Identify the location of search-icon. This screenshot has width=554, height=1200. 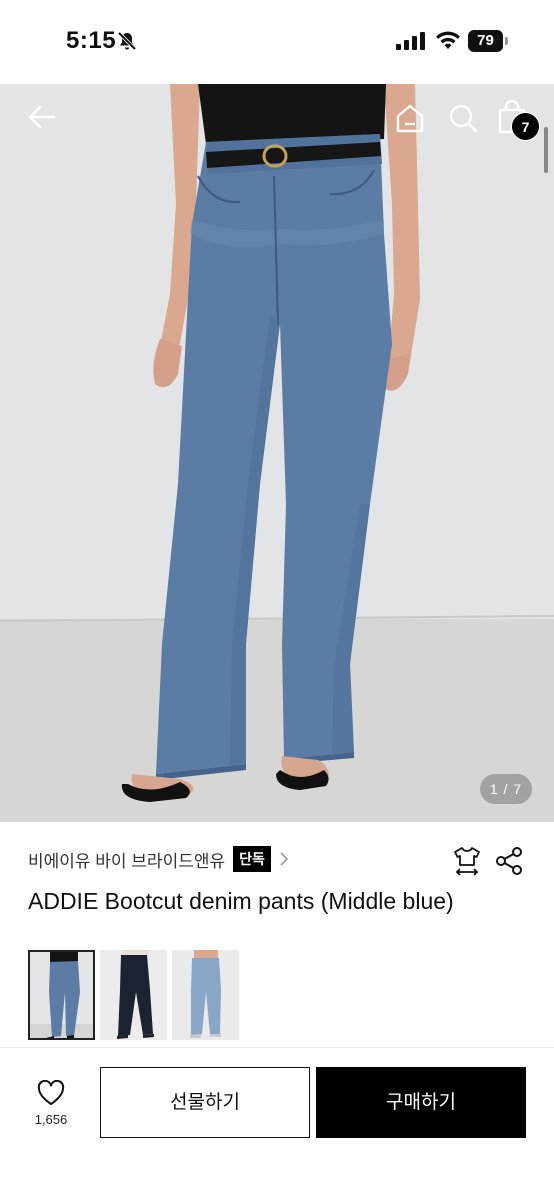
(463, 118).